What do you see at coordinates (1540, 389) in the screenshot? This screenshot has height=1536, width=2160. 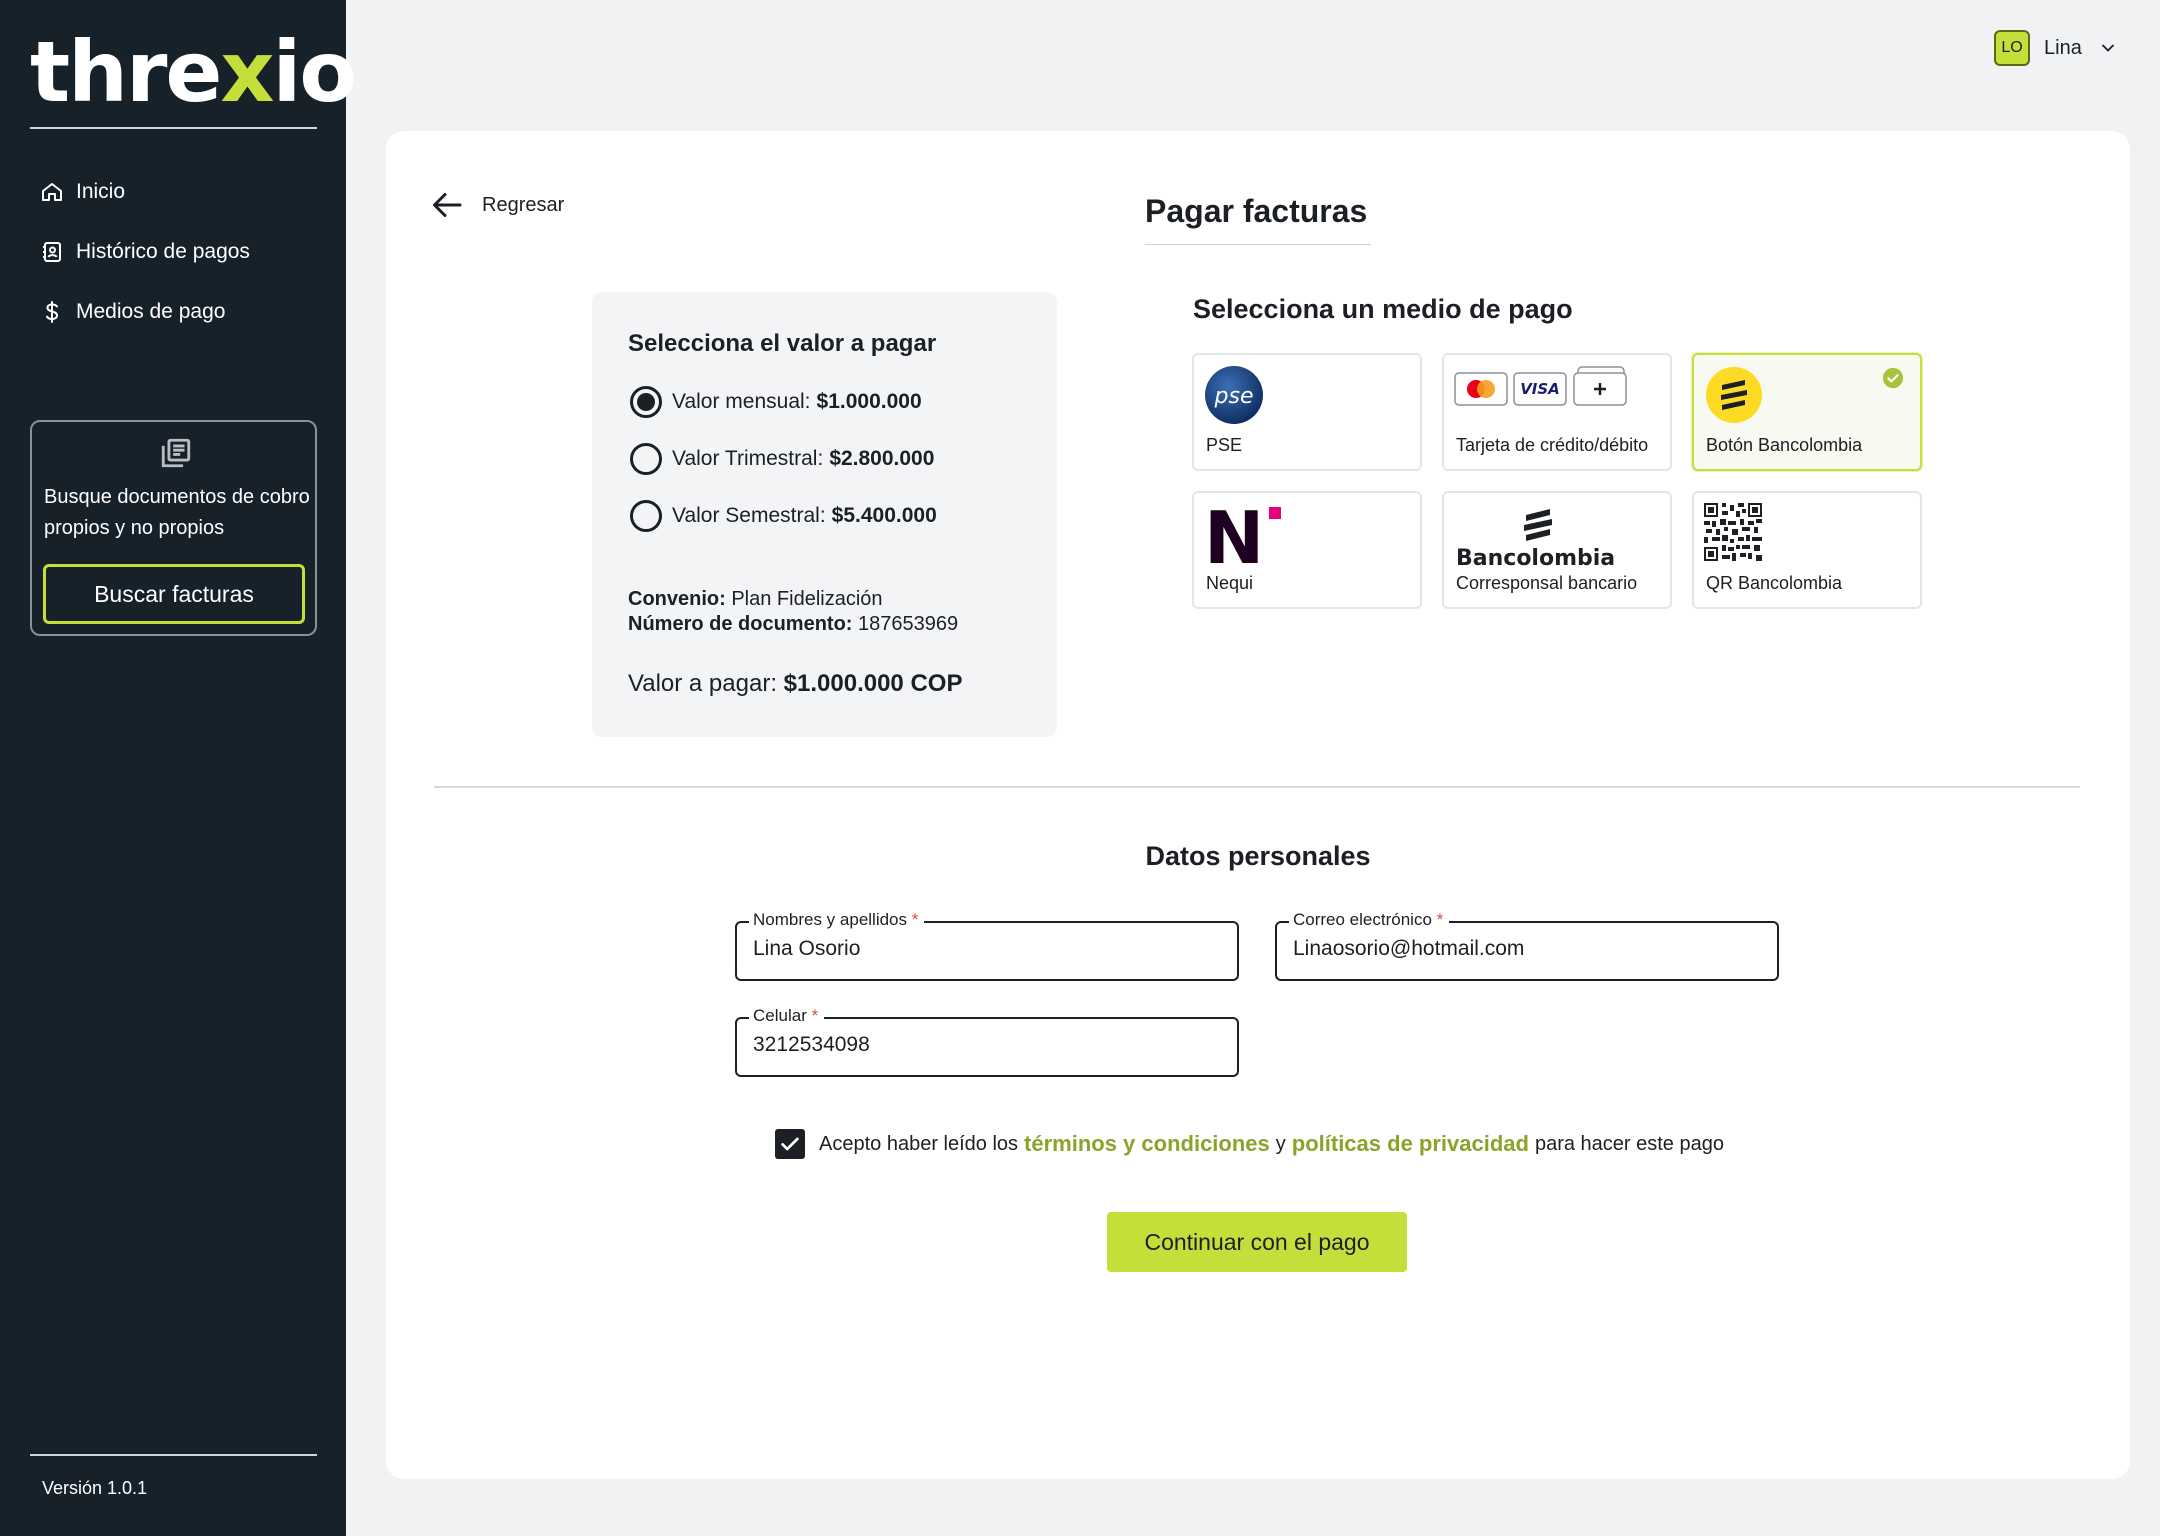 I see `svg-text: VISA` at bounding box center [1540, 389].